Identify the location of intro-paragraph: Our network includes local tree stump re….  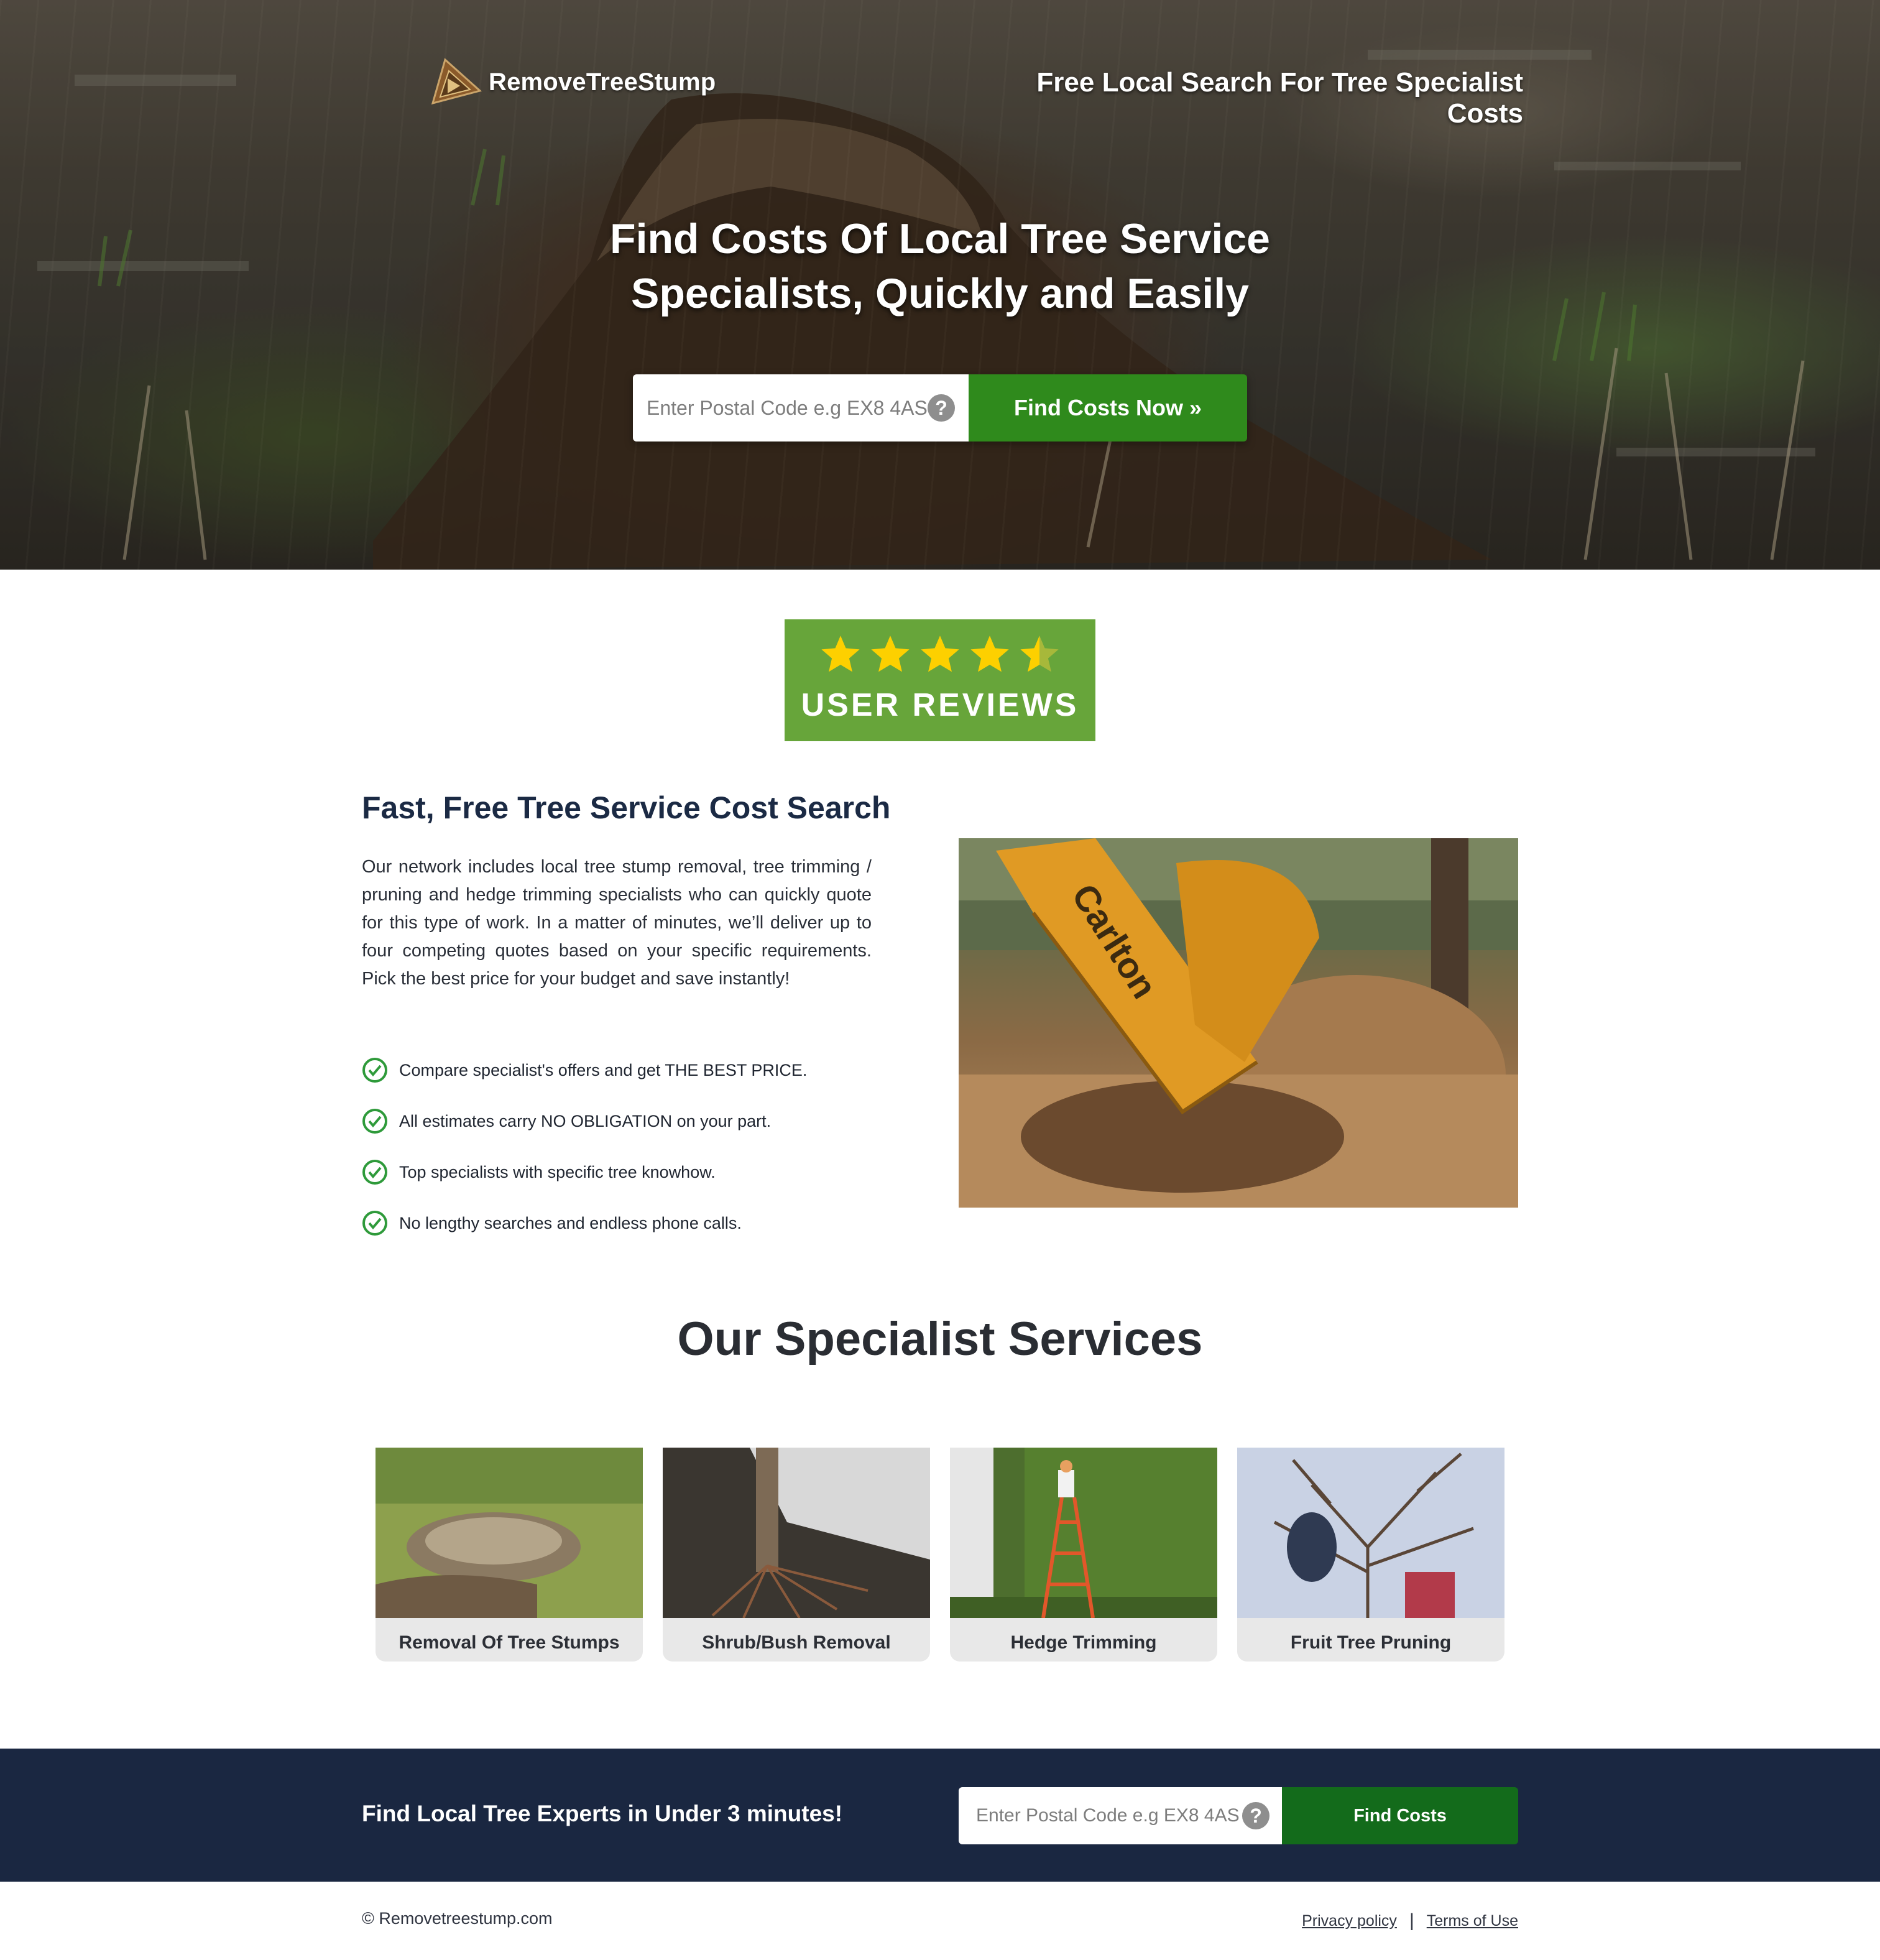
(617, 923).